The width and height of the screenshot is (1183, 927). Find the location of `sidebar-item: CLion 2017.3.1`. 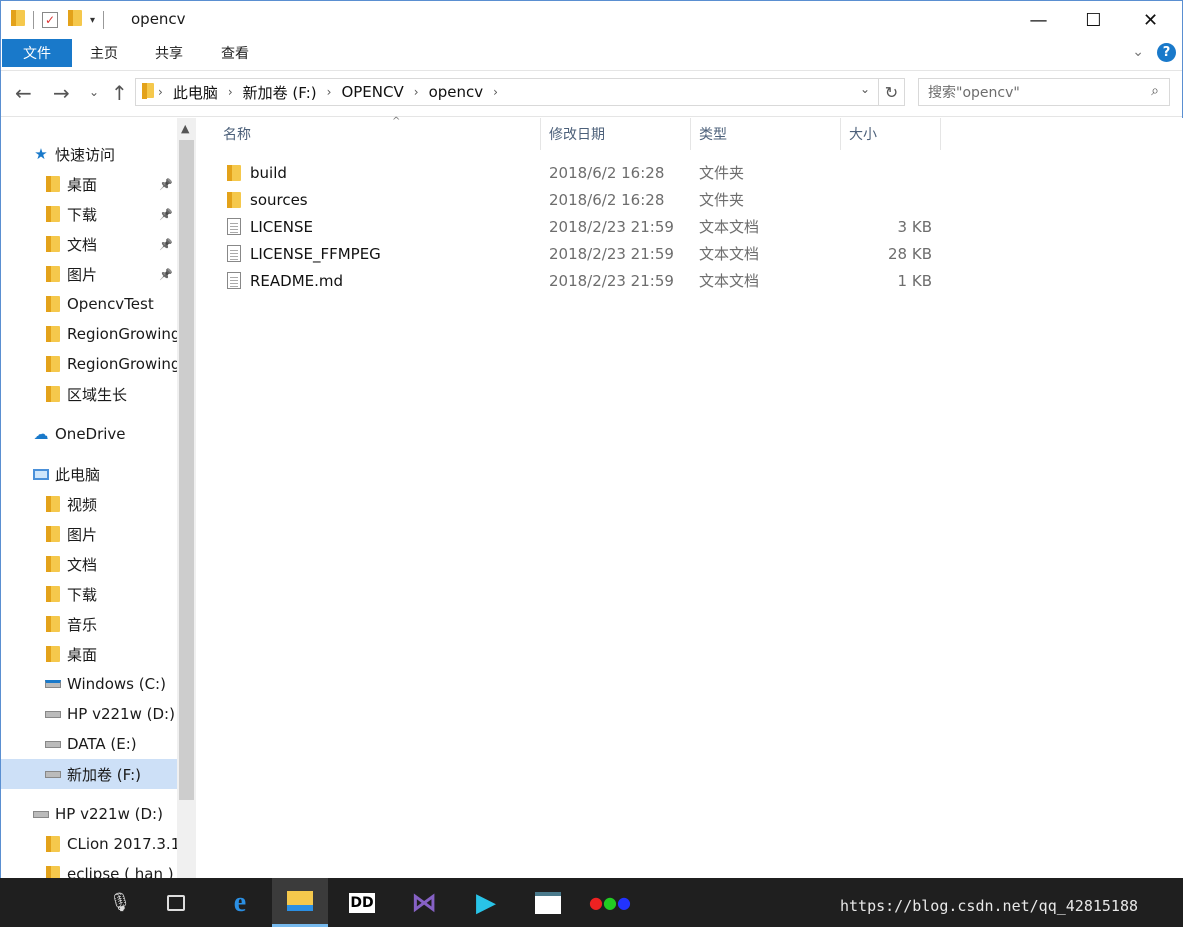

sidebar-item: CLion 2017.3.1 is located at coordinates (89, 844).